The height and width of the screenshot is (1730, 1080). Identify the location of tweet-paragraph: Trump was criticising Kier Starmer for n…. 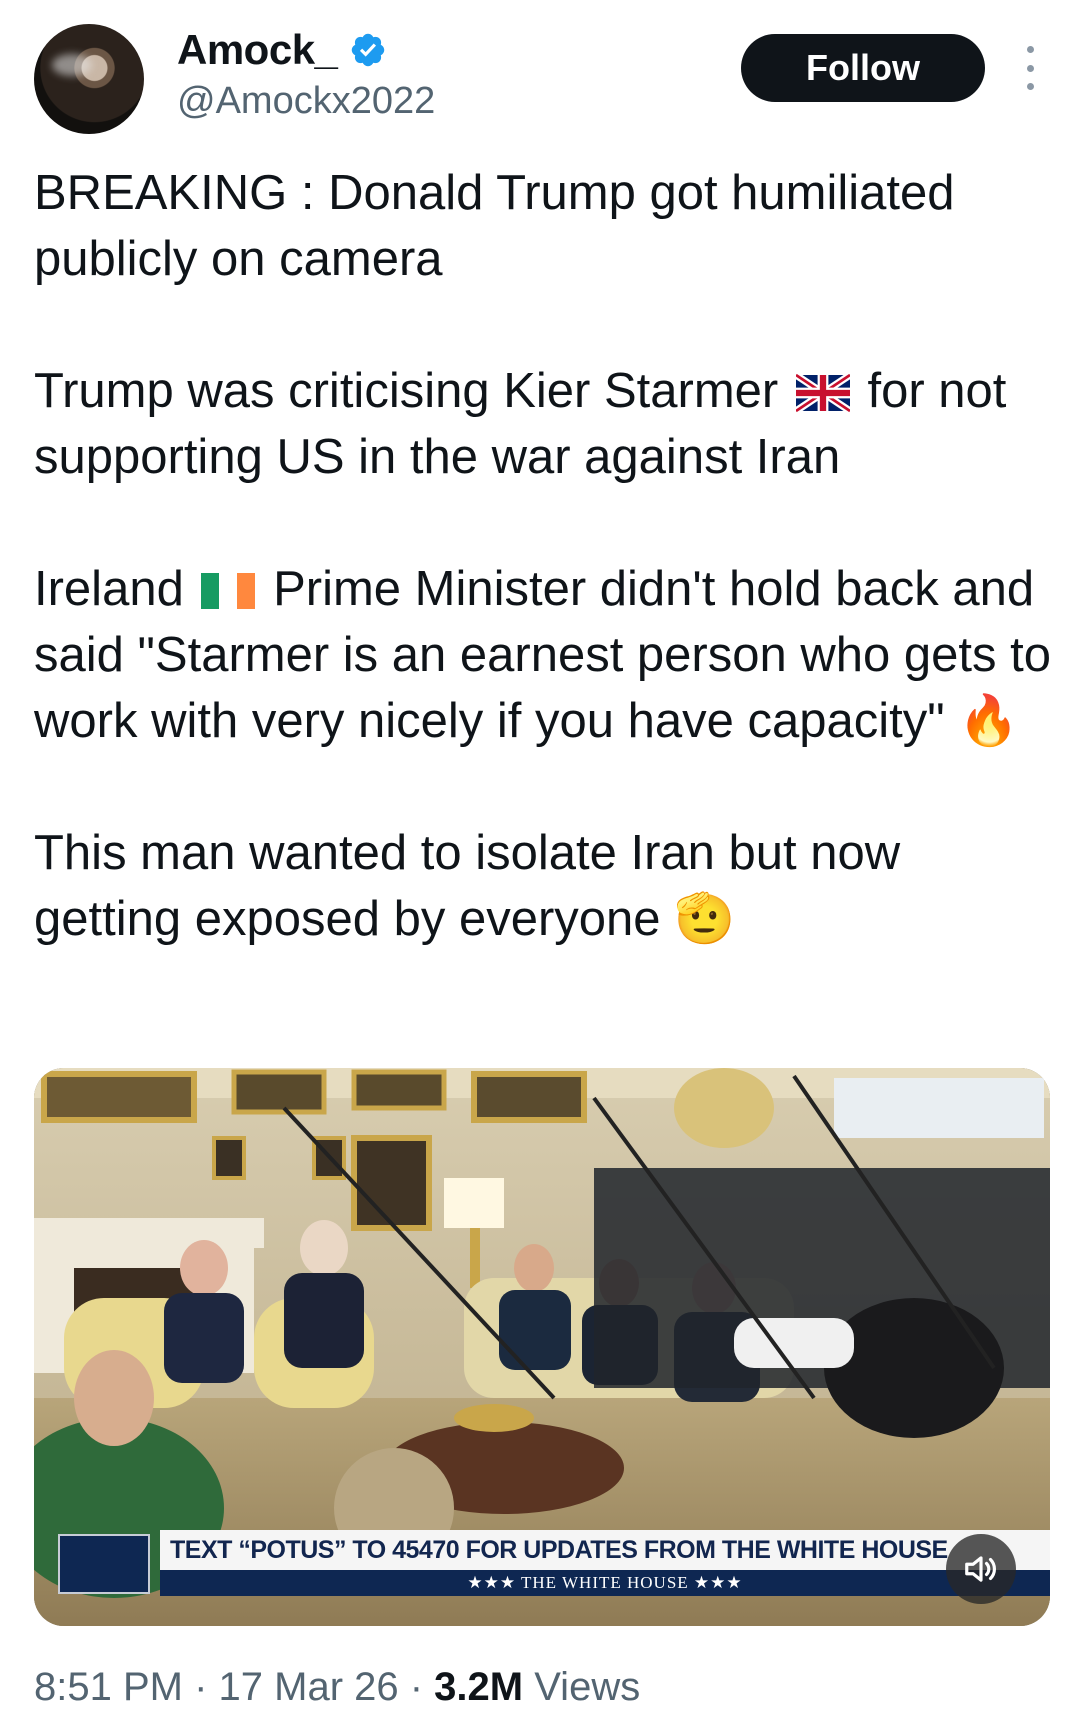
(520, 424).